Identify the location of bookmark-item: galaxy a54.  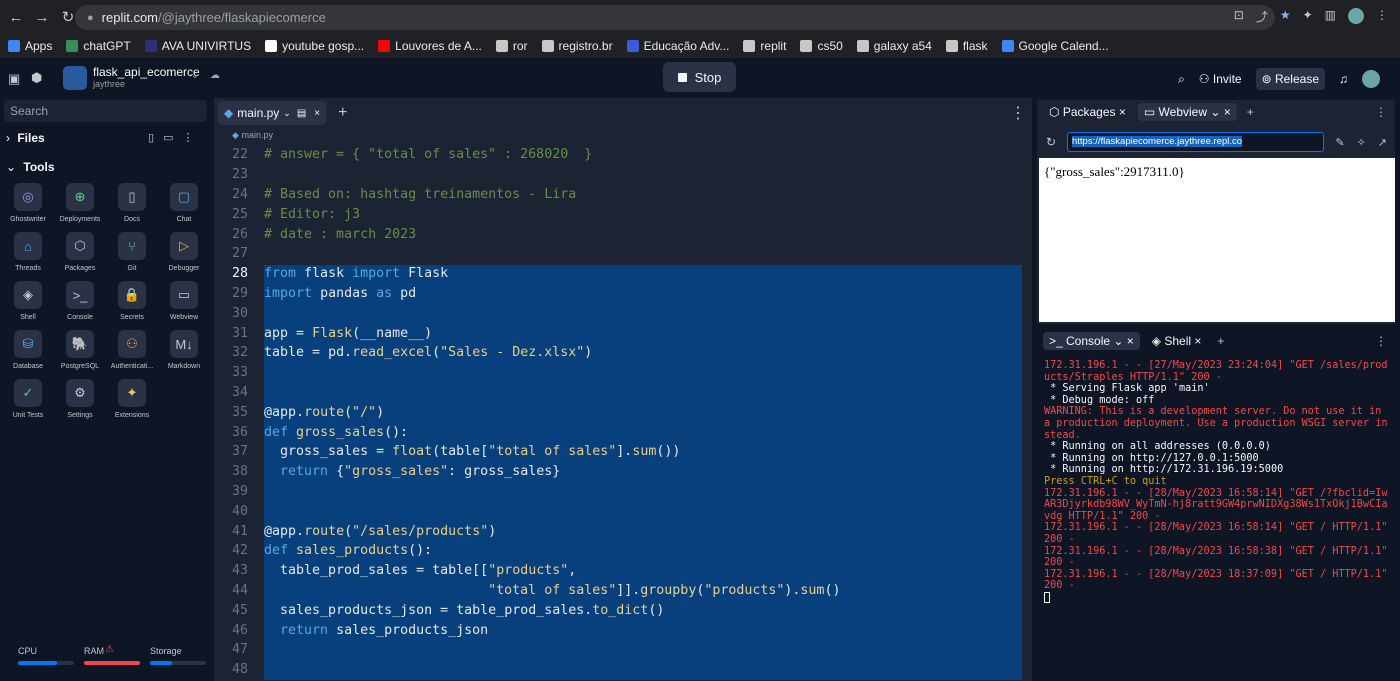
(894, 46).